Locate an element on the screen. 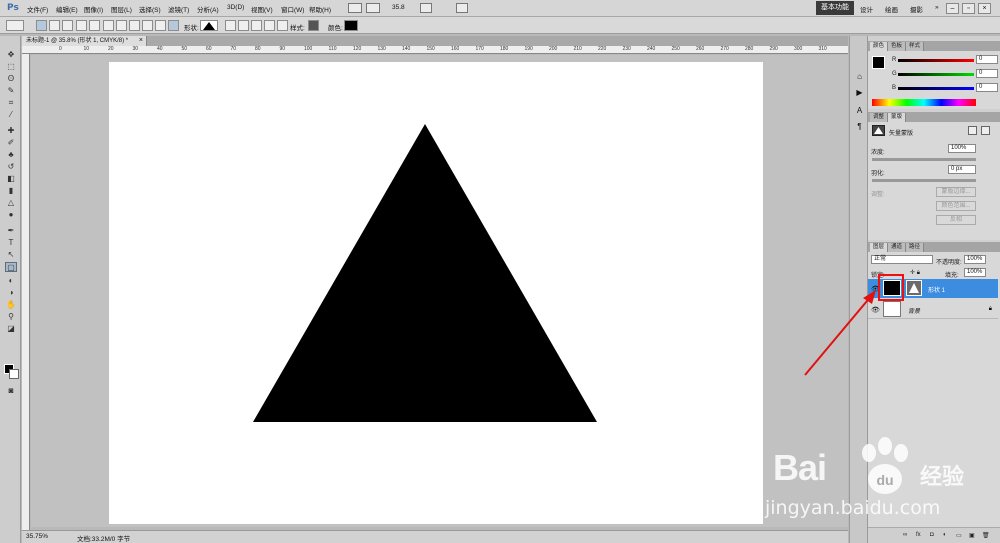  menu-layer: 图层(L) is located at coordinates (121, 9).